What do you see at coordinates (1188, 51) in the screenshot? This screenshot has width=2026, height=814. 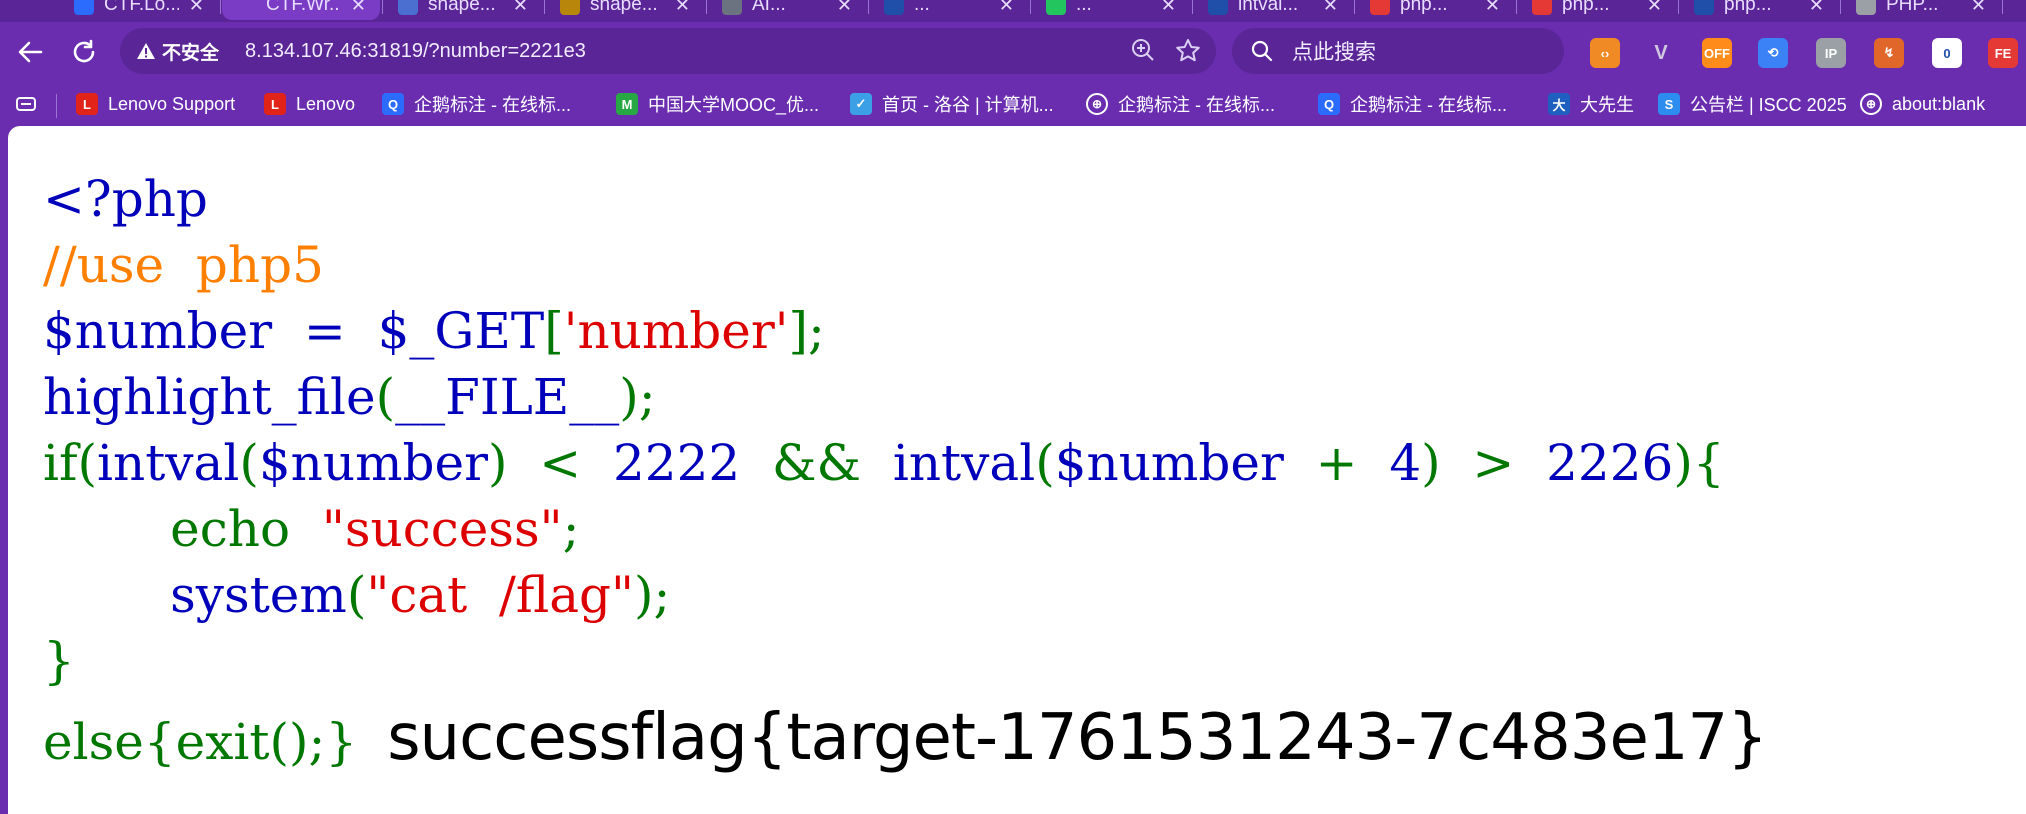 I see `bookmark-star-icon` at bounding box center [1188, 51].